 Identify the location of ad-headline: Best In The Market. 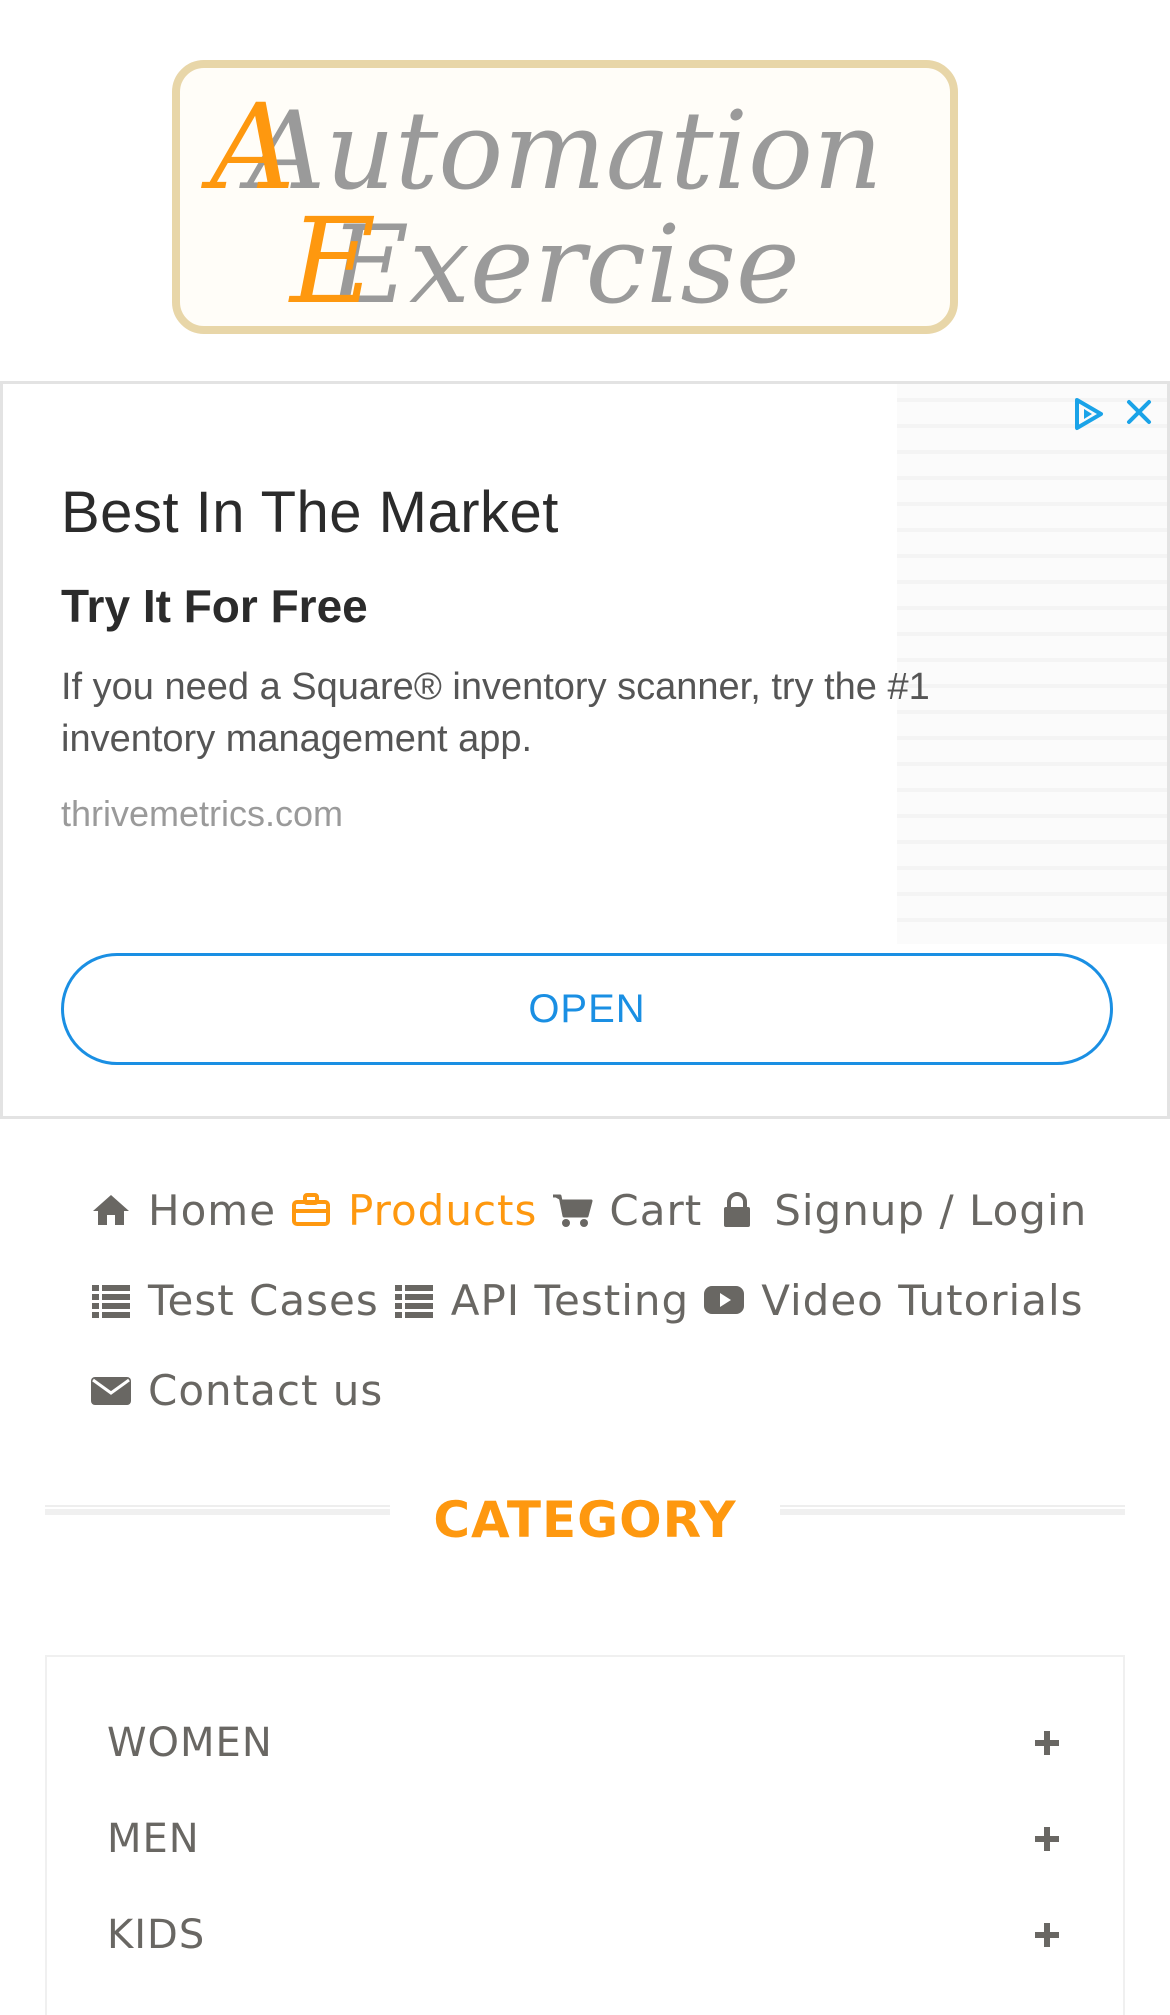
(310, 512).